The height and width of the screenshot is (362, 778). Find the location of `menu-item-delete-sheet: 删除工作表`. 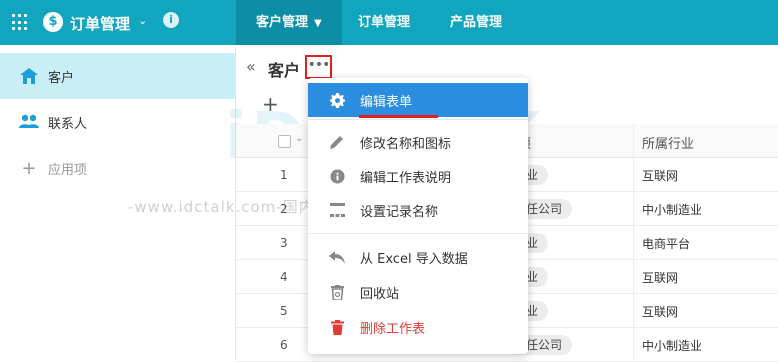

menu-item-delete-sheet: 删除工作表 is located at coordinates (418, 327).